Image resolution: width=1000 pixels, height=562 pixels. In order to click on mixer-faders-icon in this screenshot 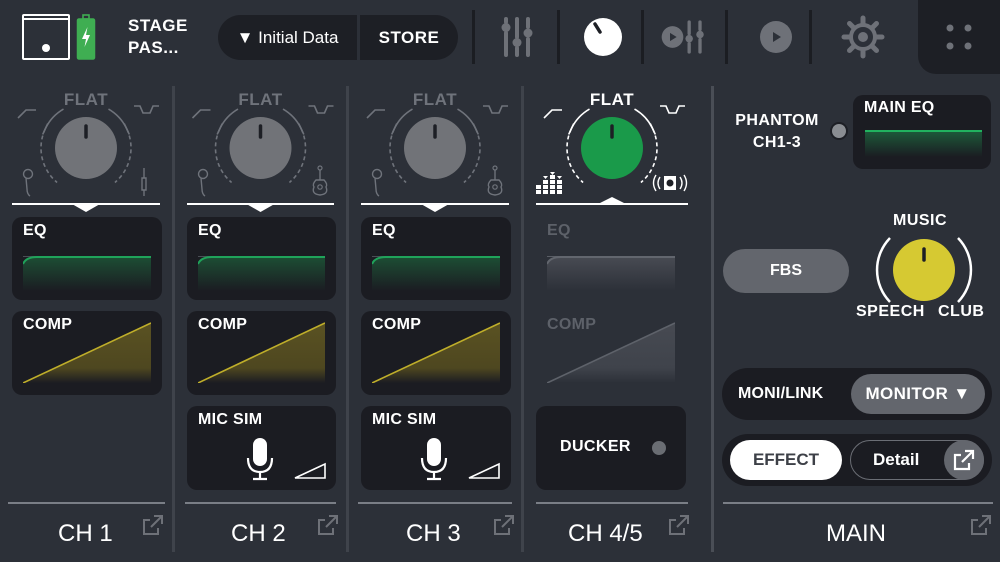, I will do `click(517, 37)`.